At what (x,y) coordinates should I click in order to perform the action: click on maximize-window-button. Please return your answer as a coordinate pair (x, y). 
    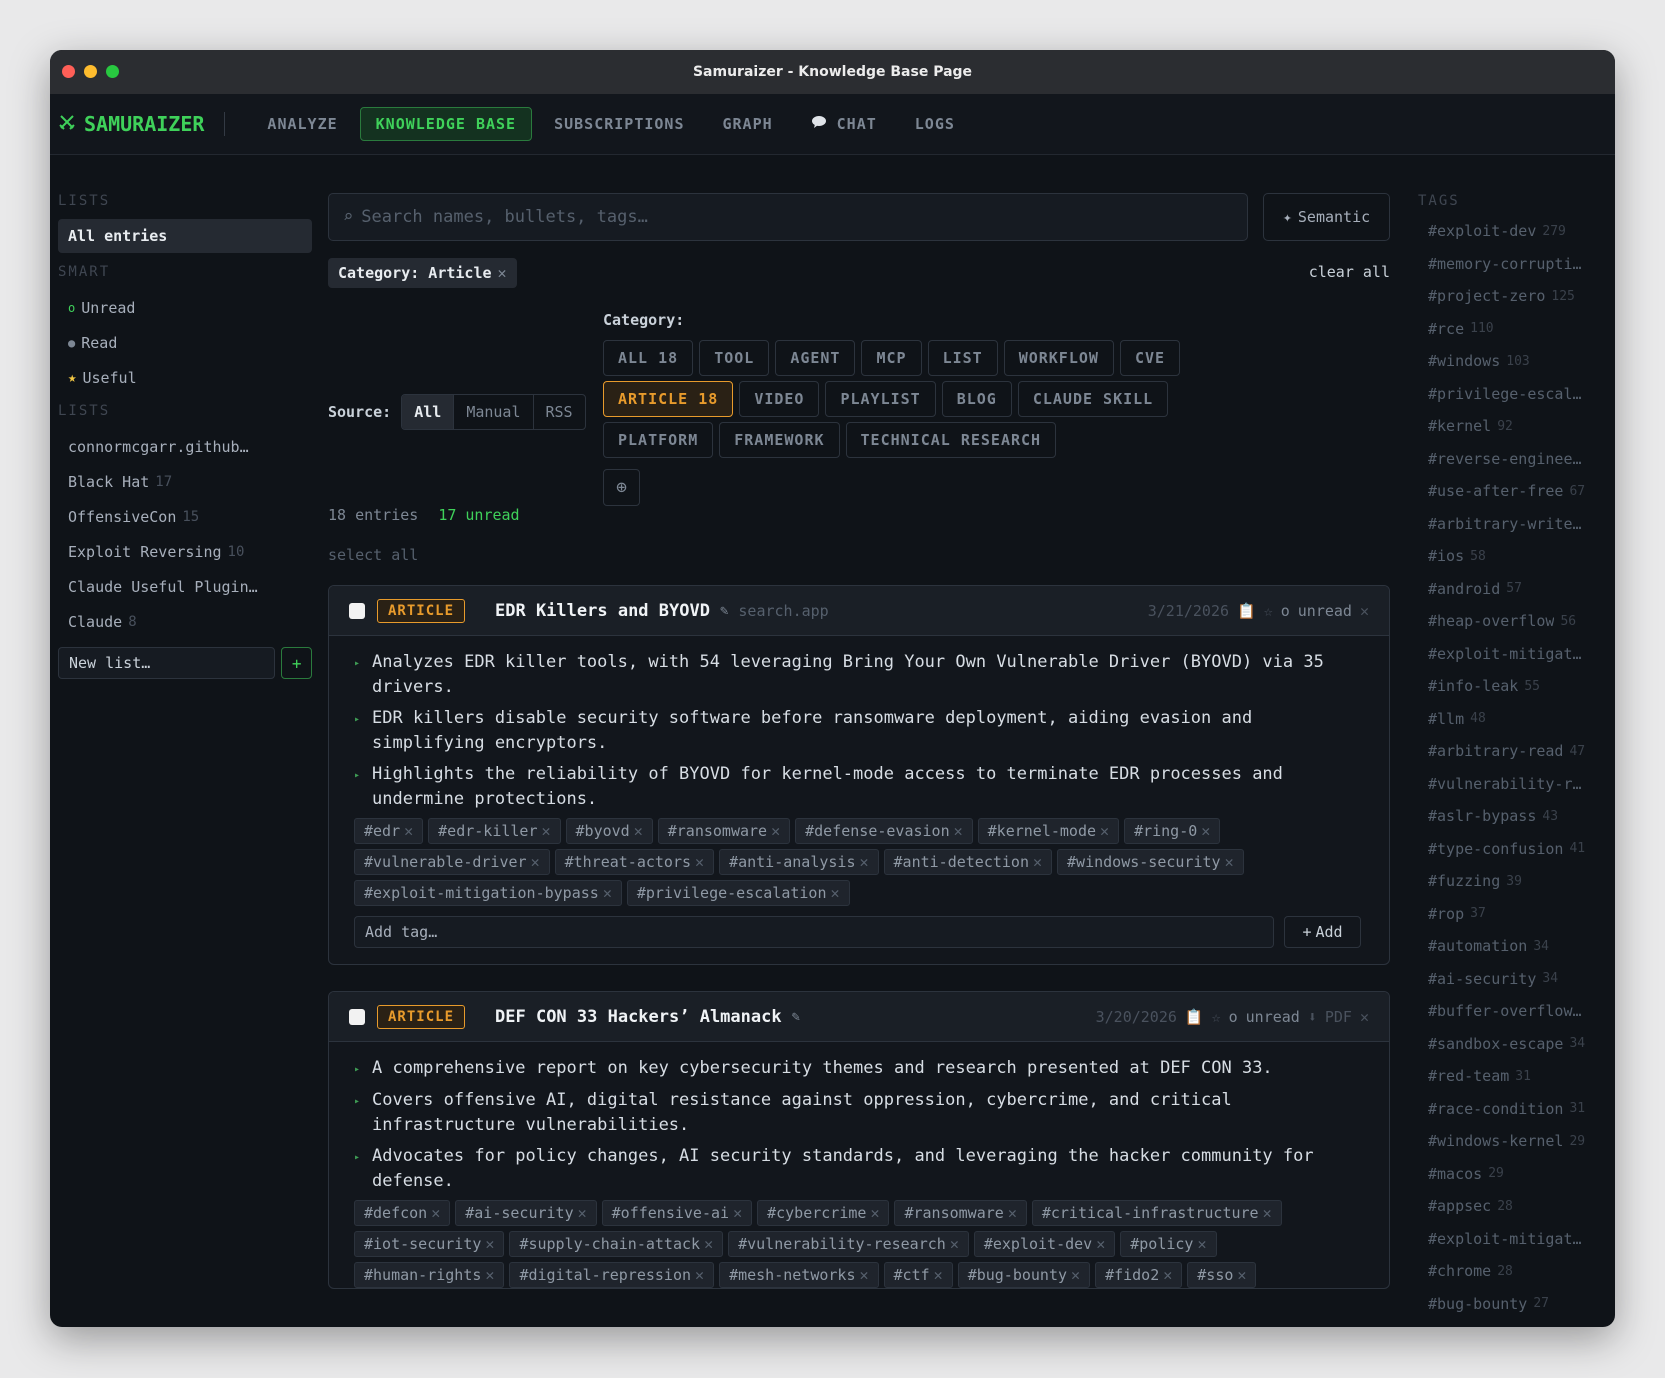
    Looking at the image, I should click on (112, 71).